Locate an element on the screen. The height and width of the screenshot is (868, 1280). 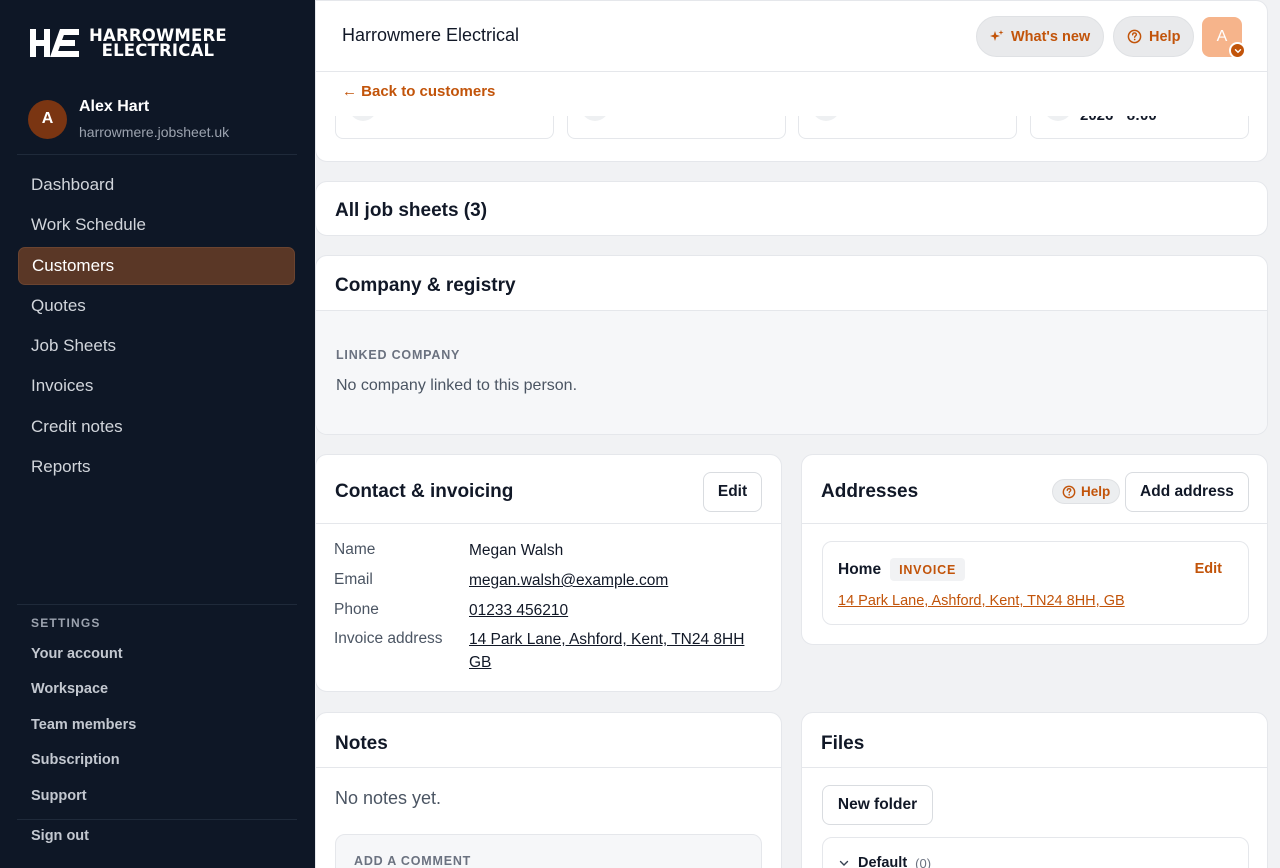
nav-item-quotes: Quotes is located at coordinates (156, 306).